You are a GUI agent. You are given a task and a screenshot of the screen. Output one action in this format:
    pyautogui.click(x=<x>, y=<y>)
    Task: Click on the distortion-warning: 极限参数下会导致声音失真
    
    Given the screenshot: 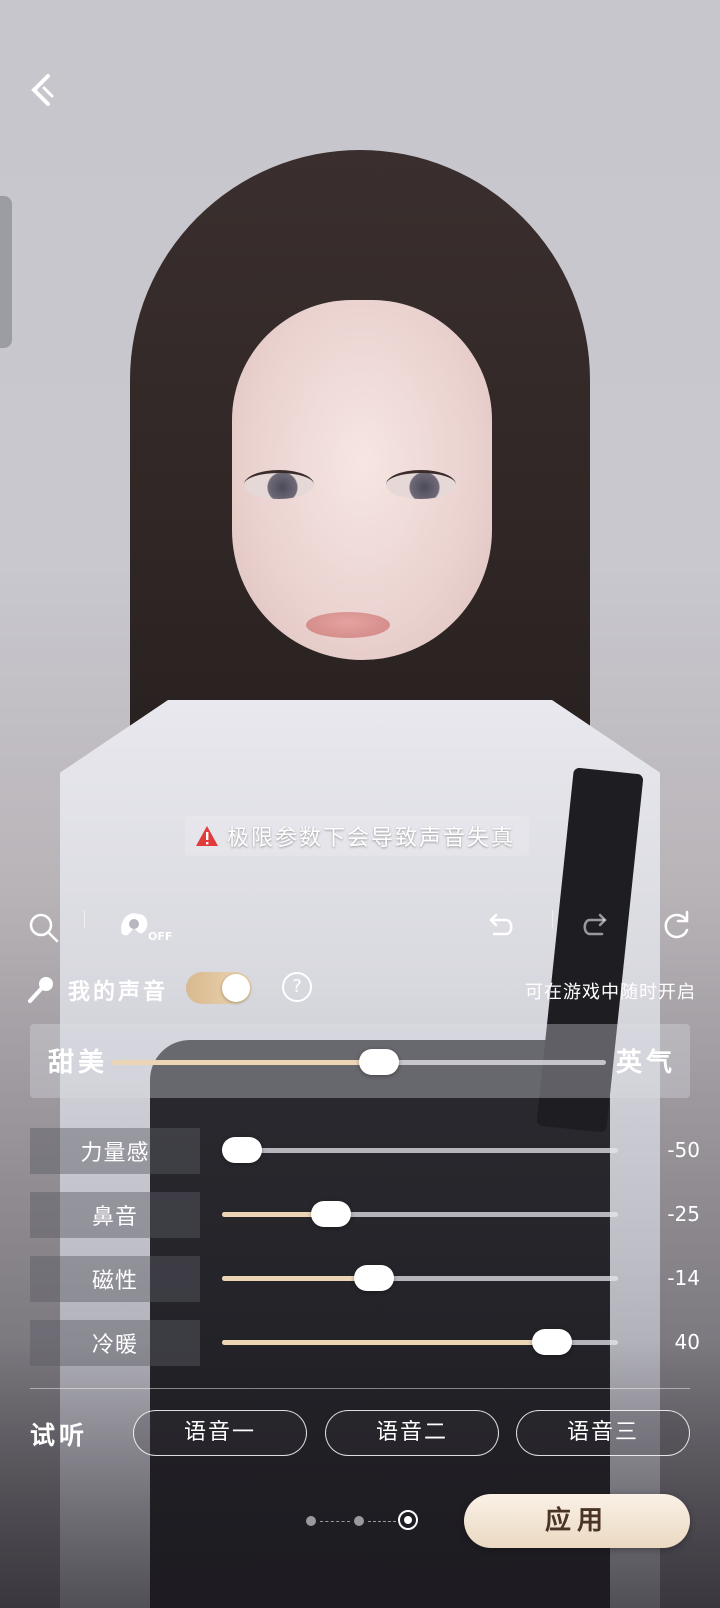 What is the action you would take?
    pyautogui.click(x=357, y=836)
    